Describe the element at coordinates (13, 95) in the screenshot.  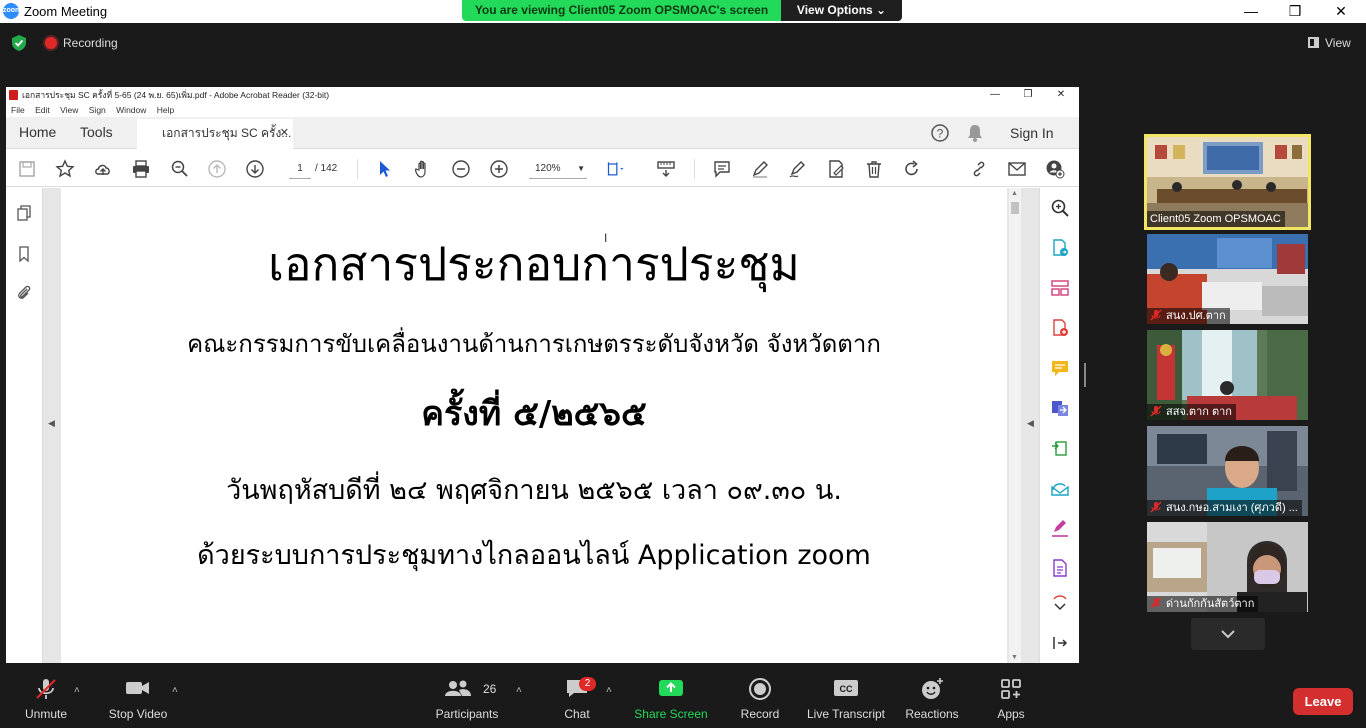
I see `pdf-icon` at that location.